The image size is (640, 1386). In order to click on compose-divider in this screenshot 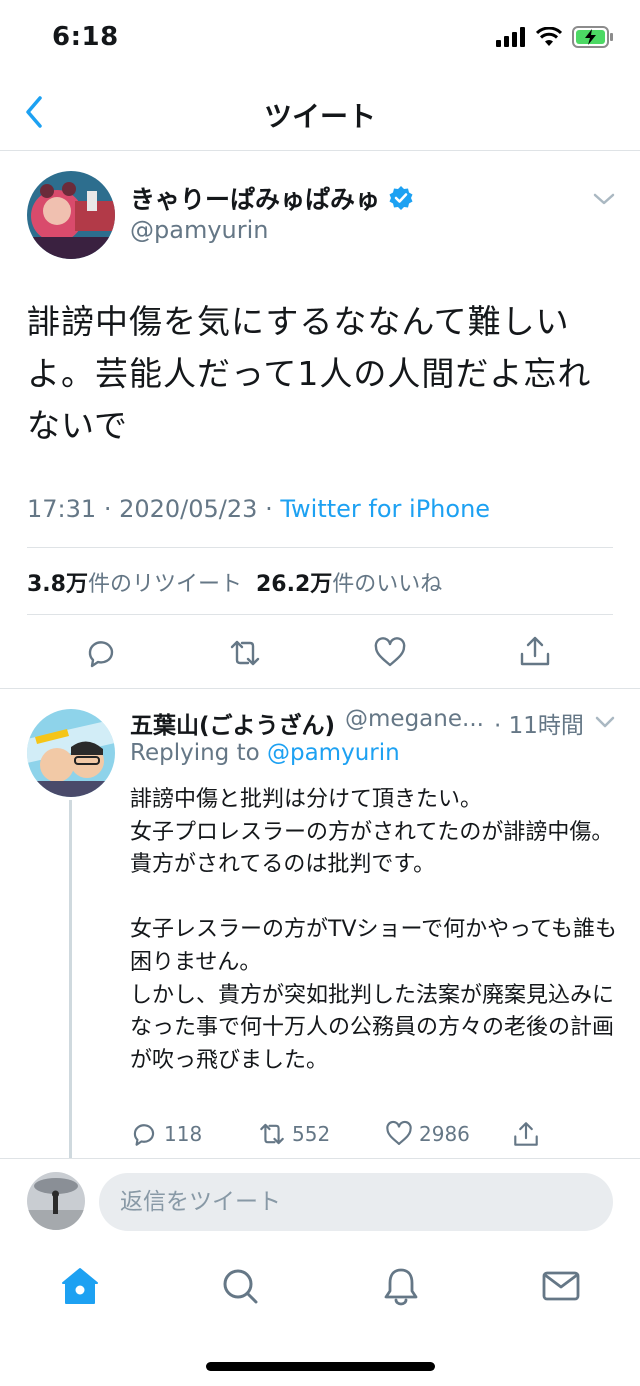, I will do `click(320, 1158)`.